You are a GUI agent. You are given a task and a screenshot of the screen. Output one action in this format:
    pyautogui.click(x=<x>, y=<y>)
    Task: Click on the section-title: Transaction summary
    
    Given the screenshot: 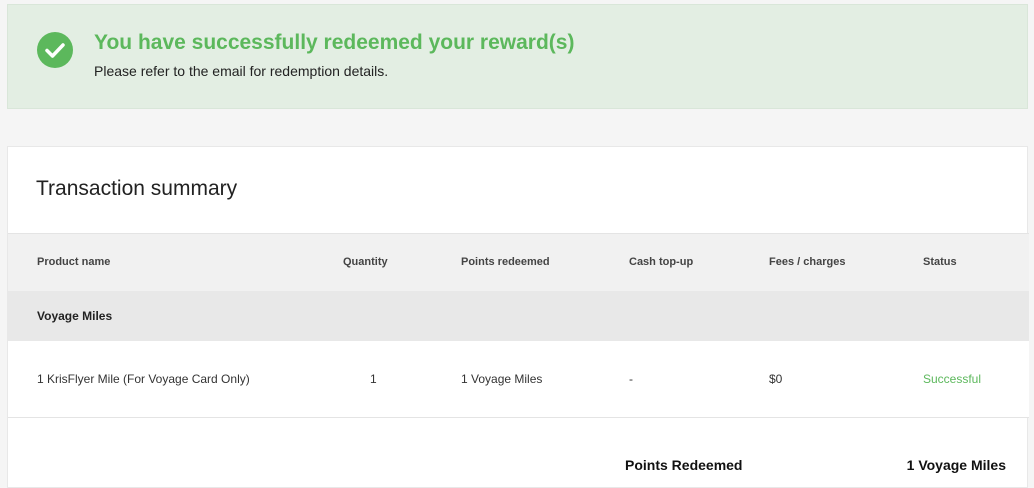 What is the action you would take?
    pyautogui.click(x=137, y=188)
    